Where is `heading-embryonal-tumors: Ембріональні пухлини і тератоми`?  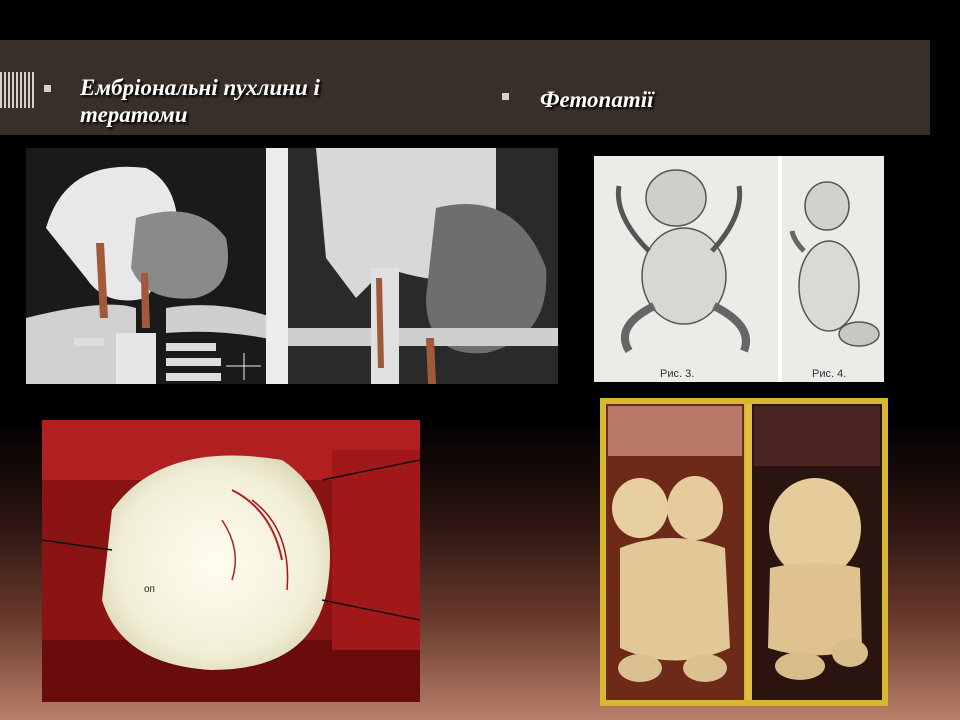 heading-embryonal-tumors: Ембріональні пухлини і тератоми is located at coordinates (245, 101).